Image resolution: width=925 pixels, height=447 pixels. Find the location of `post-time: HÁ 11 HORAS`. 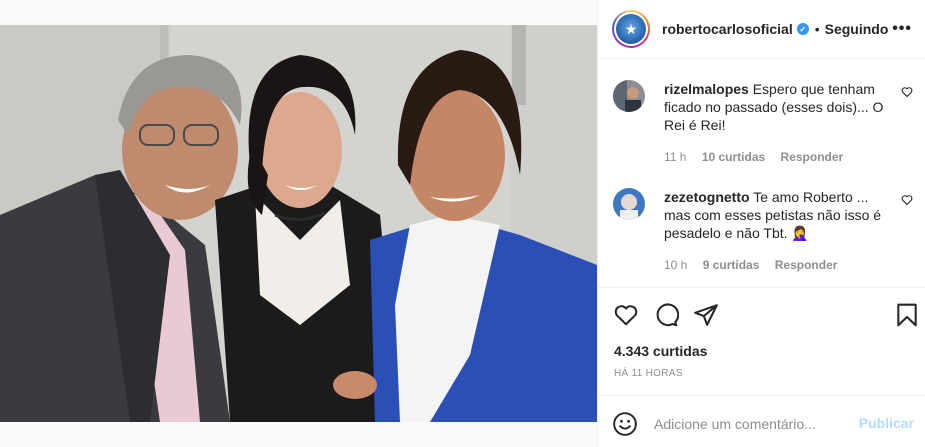

post-time: HÁ 11 HORAS is located at coordinates (648, 373).